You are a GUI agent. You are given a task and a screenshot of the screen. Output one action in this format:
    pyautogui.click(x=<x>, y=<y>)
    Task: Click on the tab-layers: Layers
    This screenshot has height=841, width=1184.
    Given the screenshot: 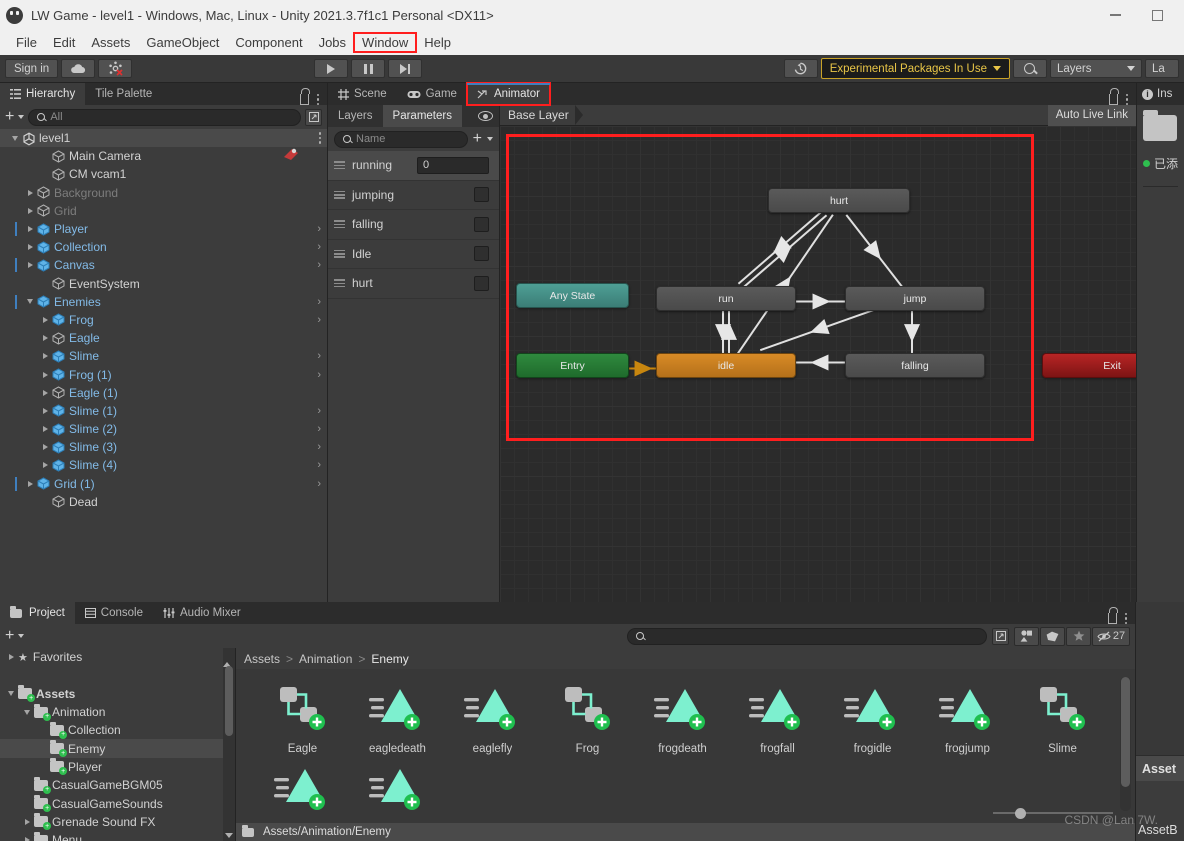 What is the action you would take?
    pyautogui.click(x=355, y=116)
    